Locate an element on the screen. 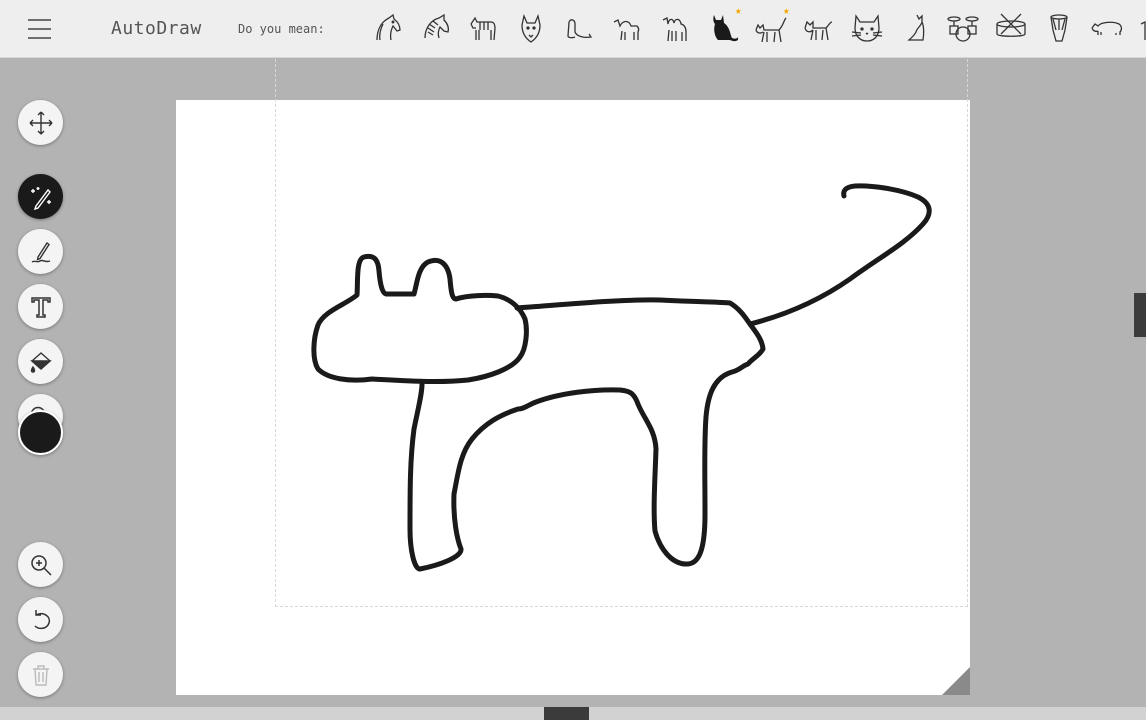  undo-icon is located at coordinates (40, 619).